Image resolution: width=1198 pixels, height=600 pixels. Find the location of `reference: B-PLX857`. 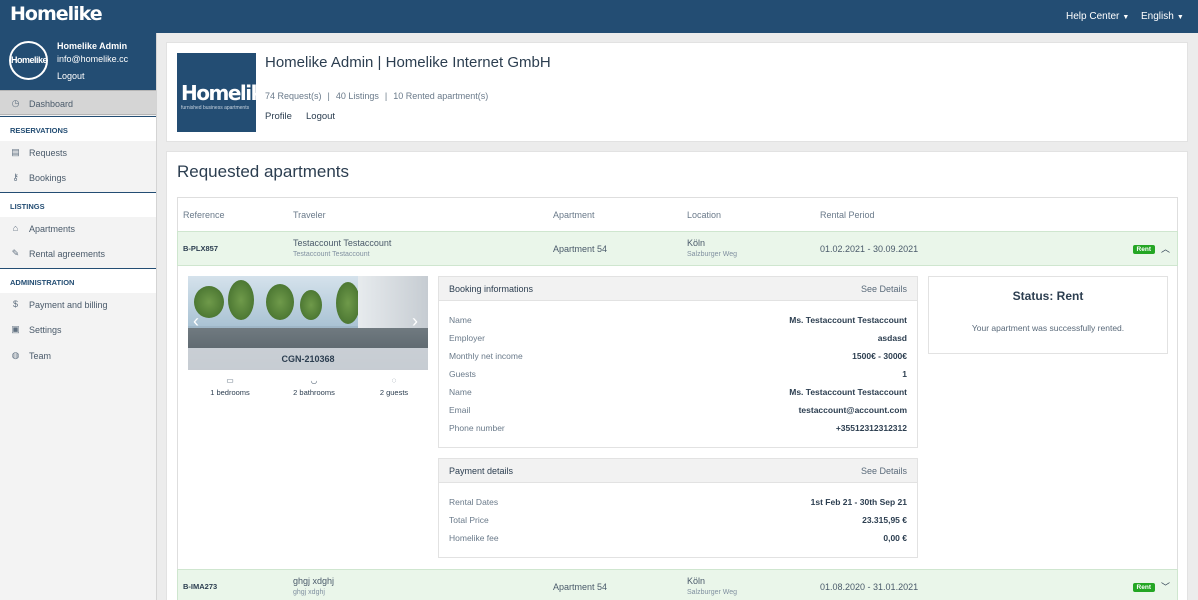

reference: B-PLX857 is located at coordinates (201, 248).